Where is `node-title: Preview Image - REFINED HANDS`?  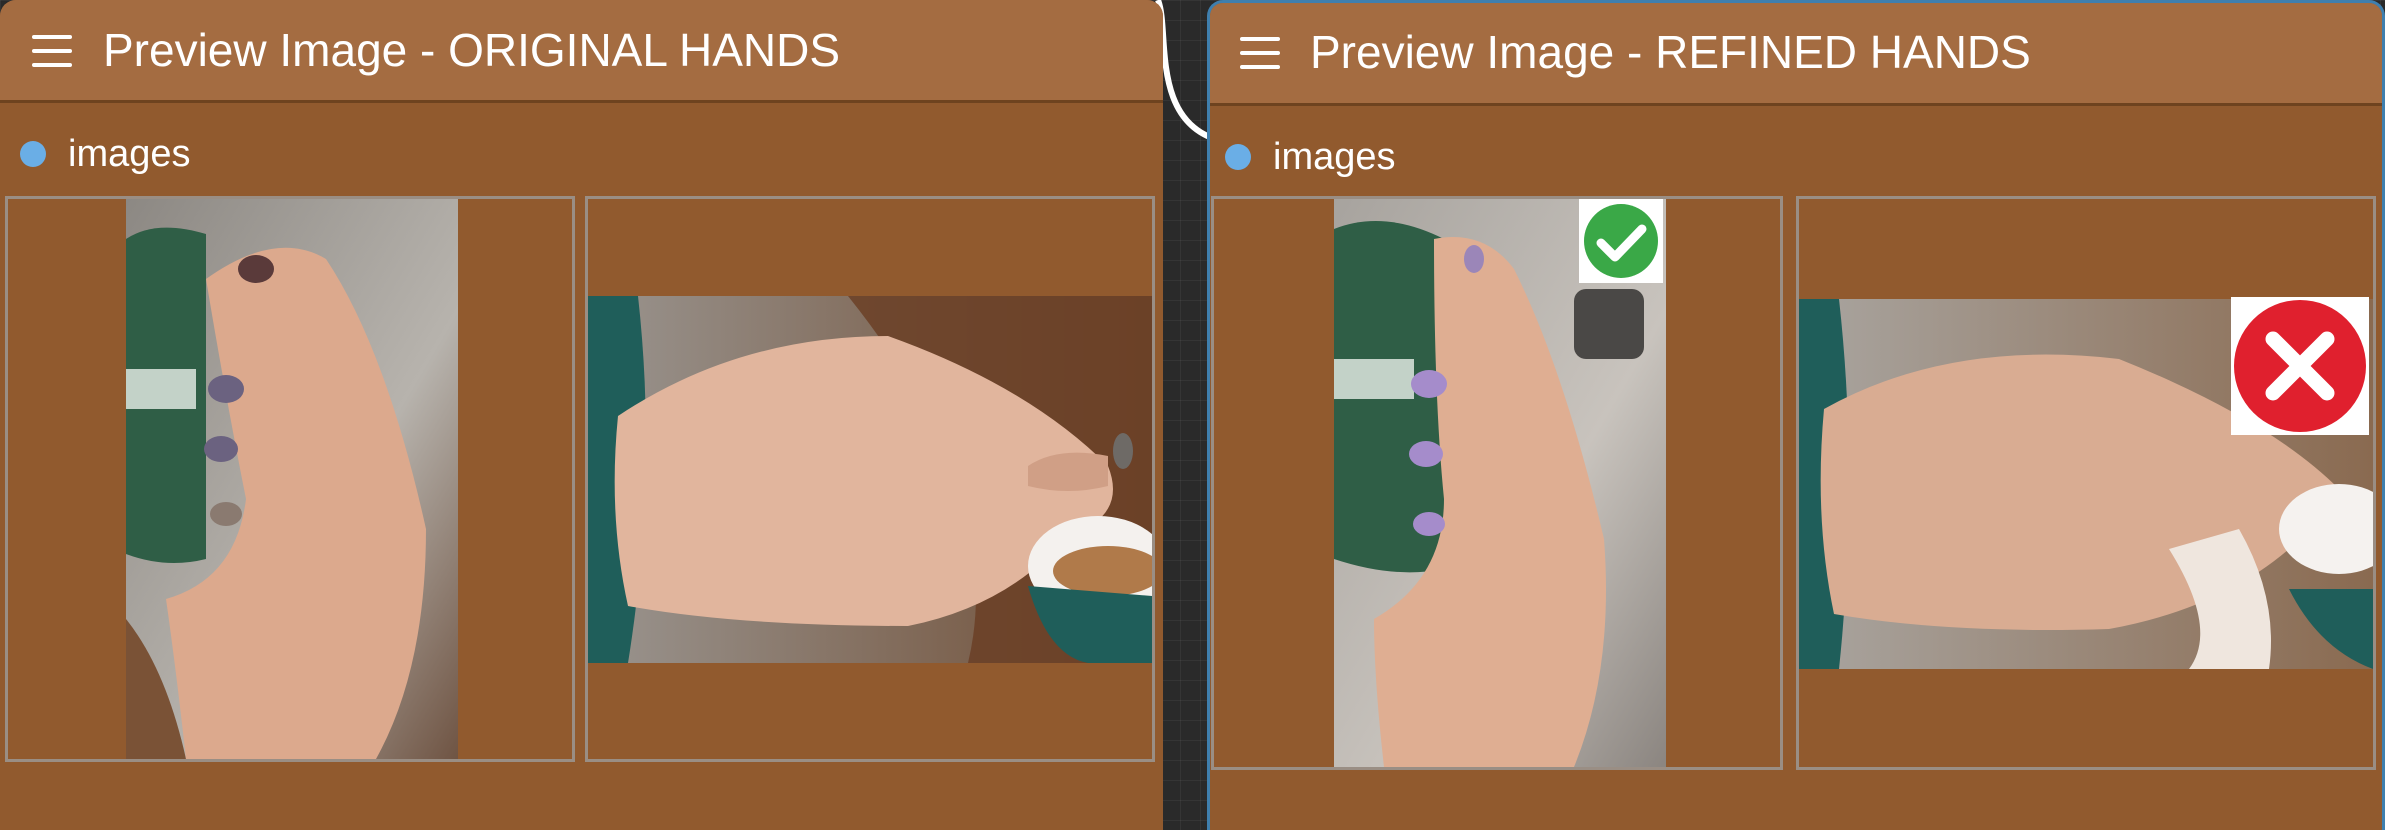 node-title: Preview Image - REFINED HANDS is located at coordinates (1670, 52).